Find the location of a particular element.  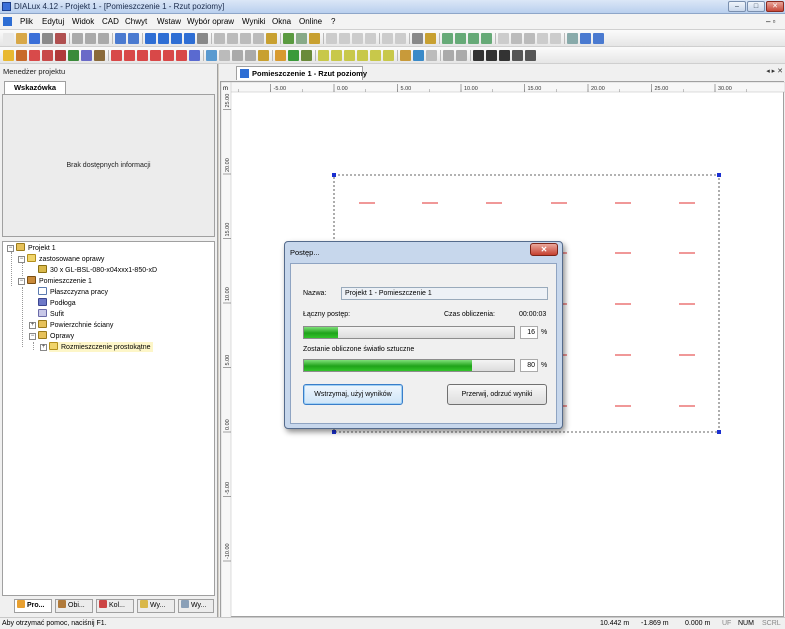

tab-hint: Wskazówka is located at coordinates (35, 87).